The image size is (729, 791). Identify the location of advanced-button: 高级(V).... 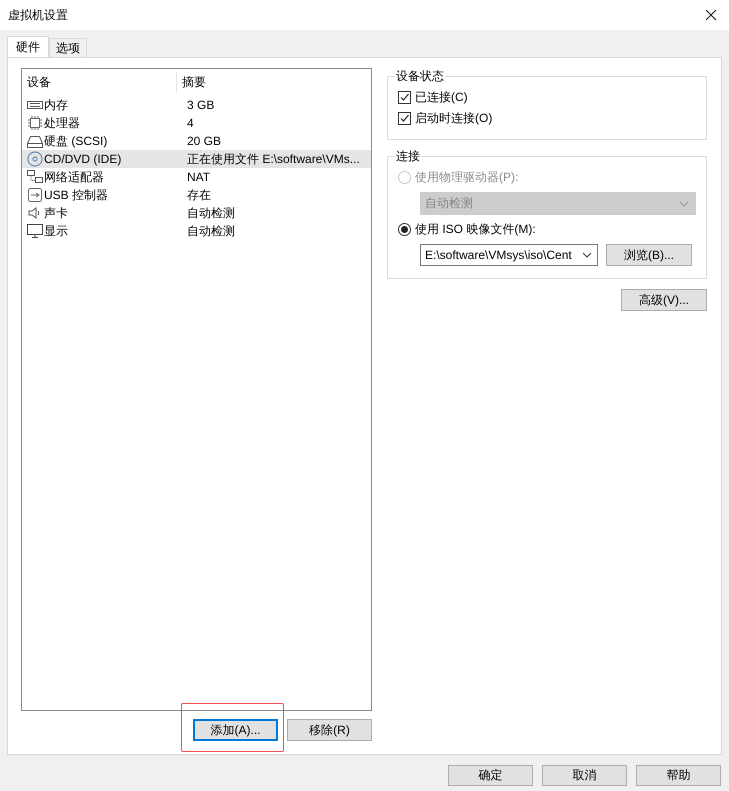
(664, 300).